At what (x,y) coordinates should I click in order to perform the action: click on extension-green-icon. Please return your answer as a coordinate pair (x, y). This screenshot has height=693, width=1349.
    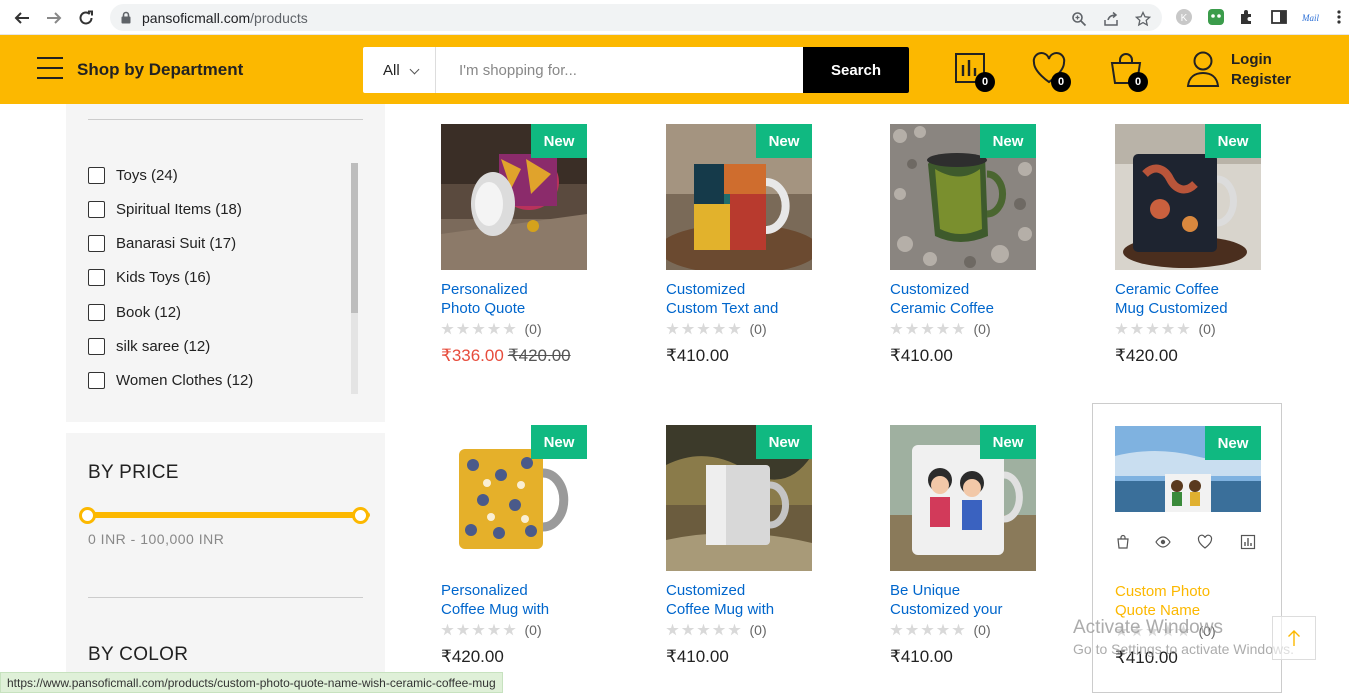
    Looking at the image, I should click on (1216, 17).